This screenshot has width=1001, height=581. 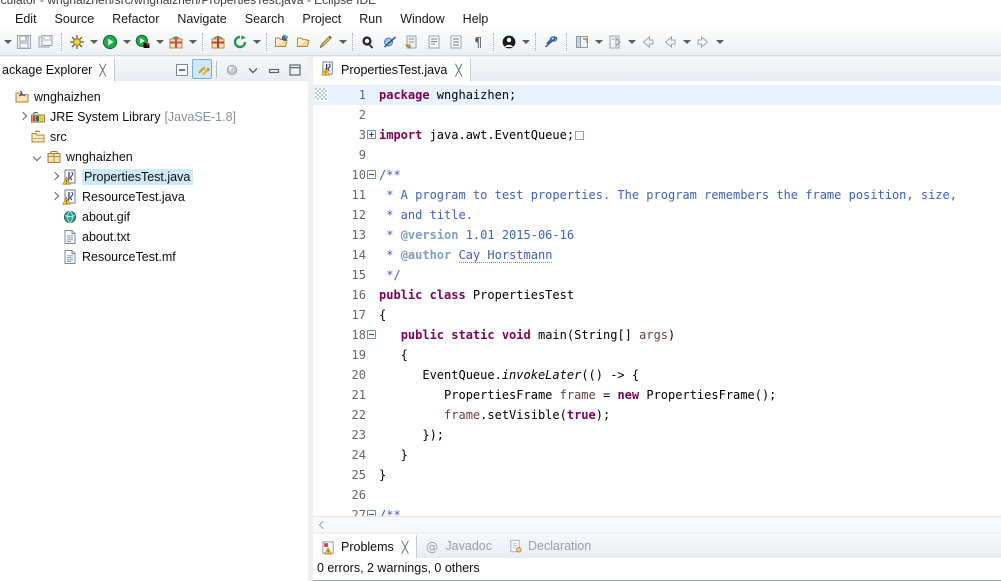 What do you see at coordinates (26, 19) in the screenshot?
I see `menu-edit: Edit` at bounding box center [26, 19].